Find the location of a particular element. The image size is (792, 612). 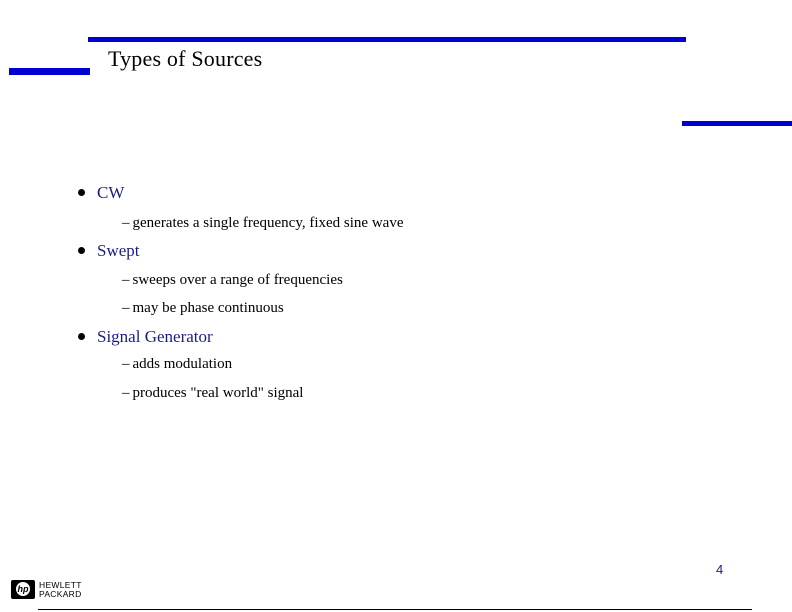

decorative-bar-left is located at coordinates (49, 71).